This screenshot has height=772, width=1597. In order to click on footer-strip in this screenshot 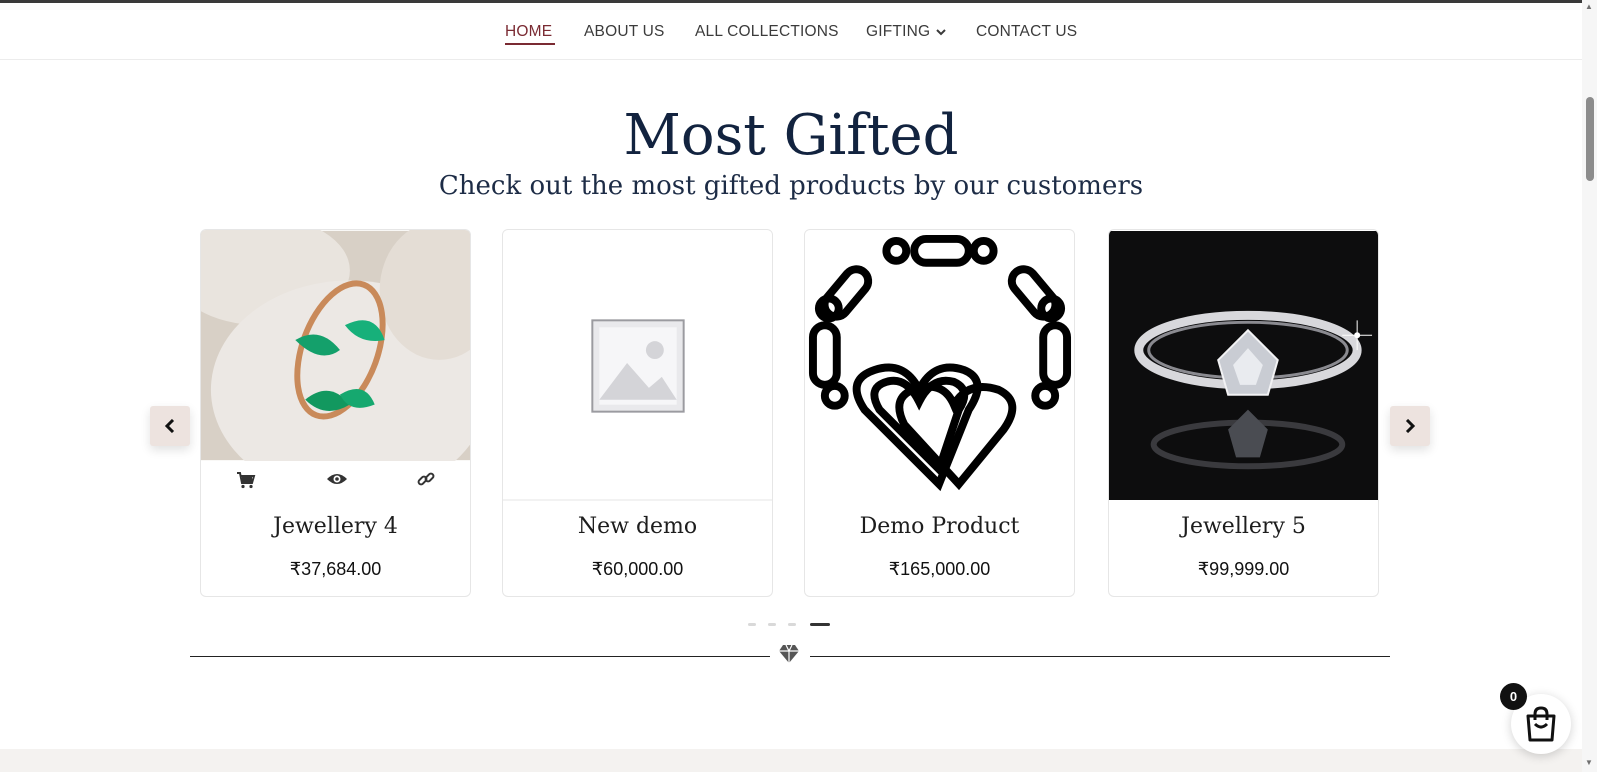, I will do `click(791, 760)`.